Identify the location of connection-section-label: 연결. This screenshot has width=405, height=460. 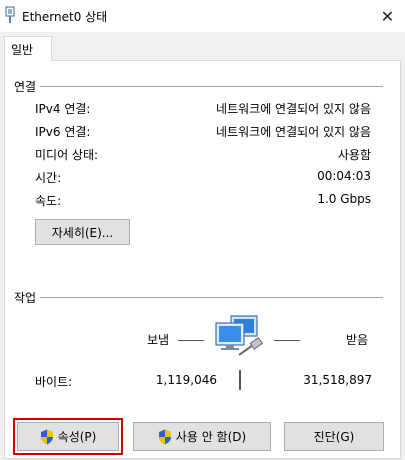
(27, 86).